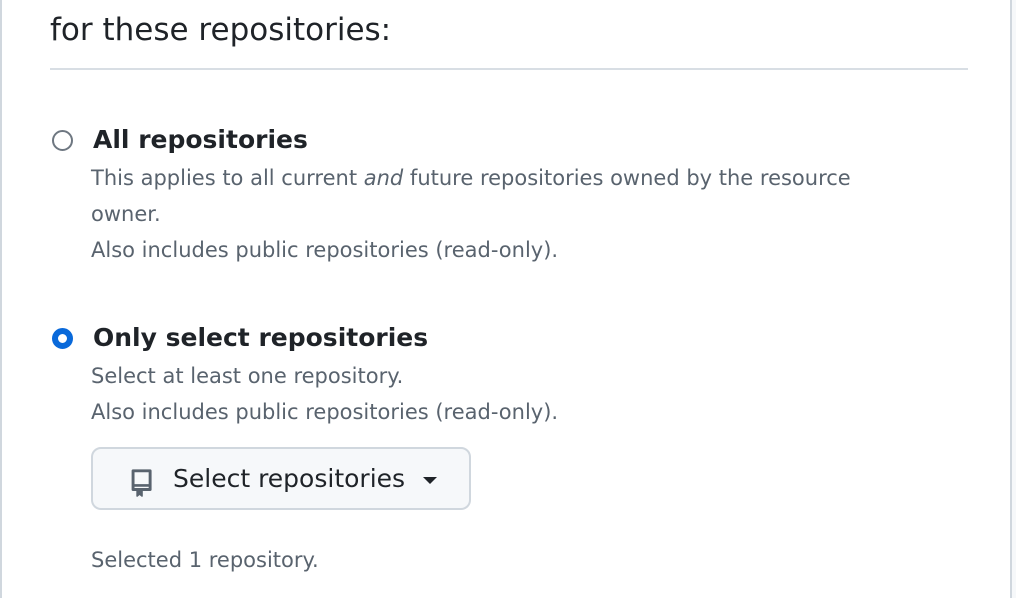  Describe the element at coordinates (200, 140) in the screenshot. I see `all-repositories-label: All repositories` at that location.